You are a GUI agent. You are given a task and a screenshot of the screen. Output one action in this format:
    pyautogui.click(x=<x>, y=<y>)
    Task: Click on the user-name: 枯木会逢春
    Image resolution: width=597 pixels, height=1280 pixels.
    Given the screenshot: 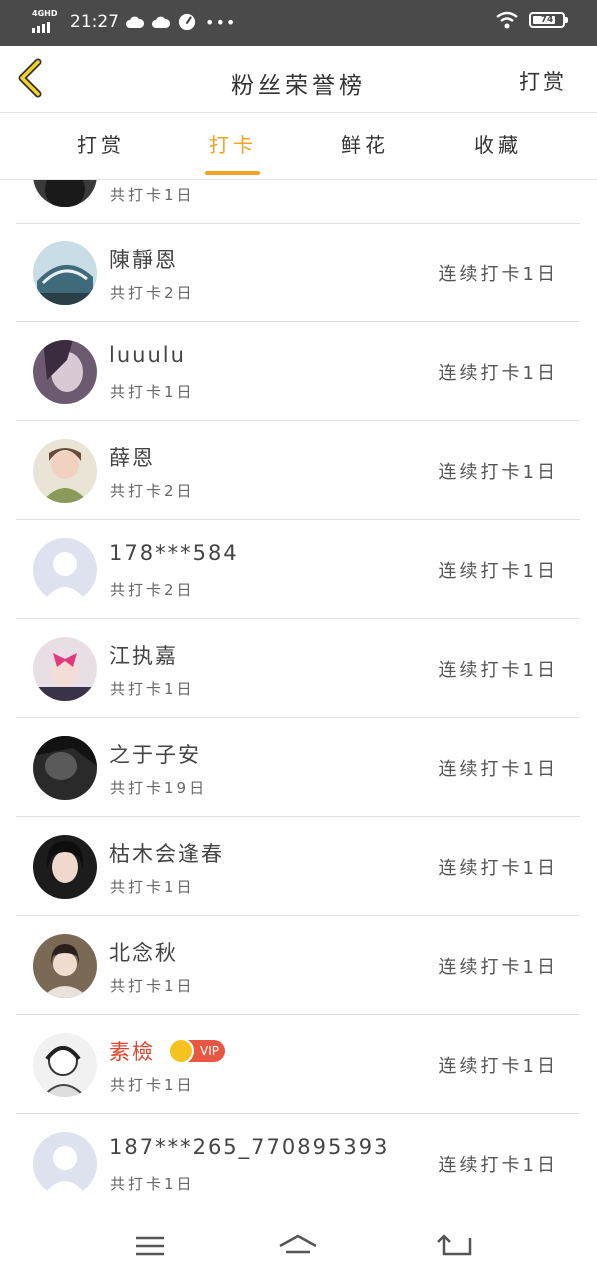 What is the action you would take?
    pyautogui.click(x=166, y=854)
    